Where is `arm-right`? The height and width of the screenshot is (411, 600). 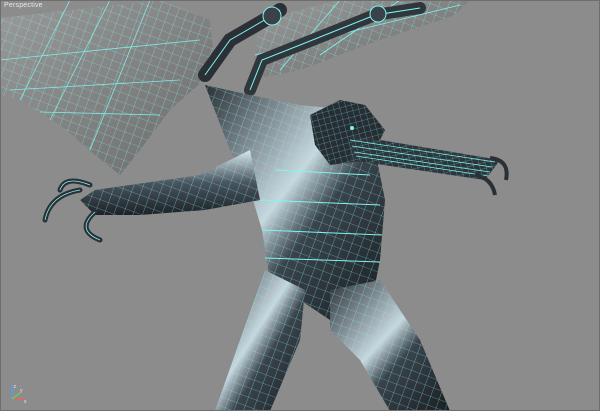
arm-right is located at coordinates (151, 196).